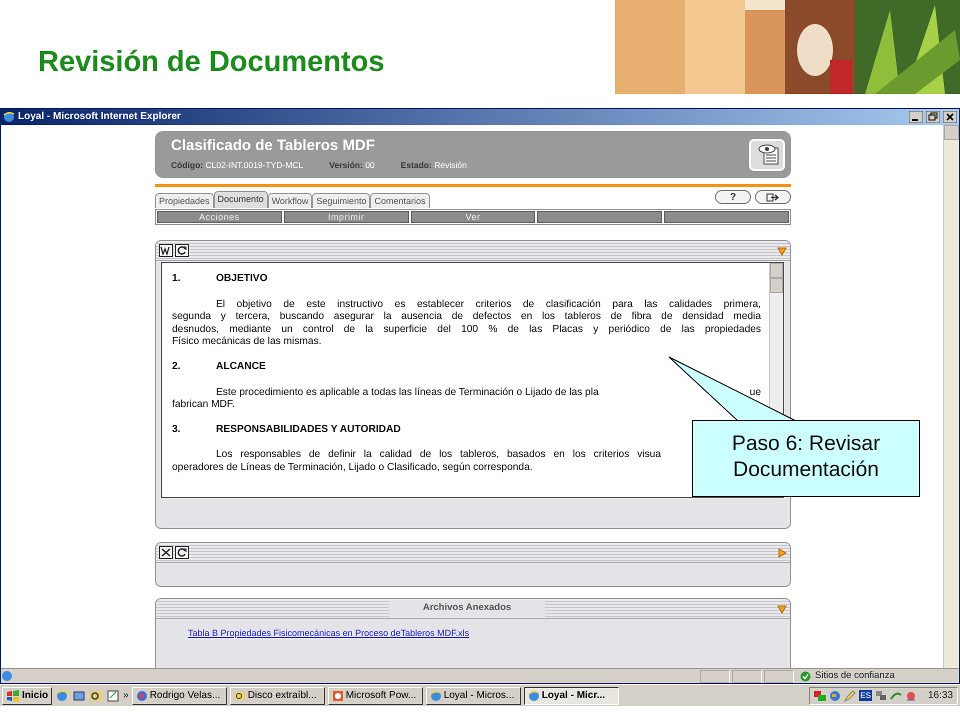  I want to click on document-title: Clasificado de Tableros MDF, so click(273, 146).